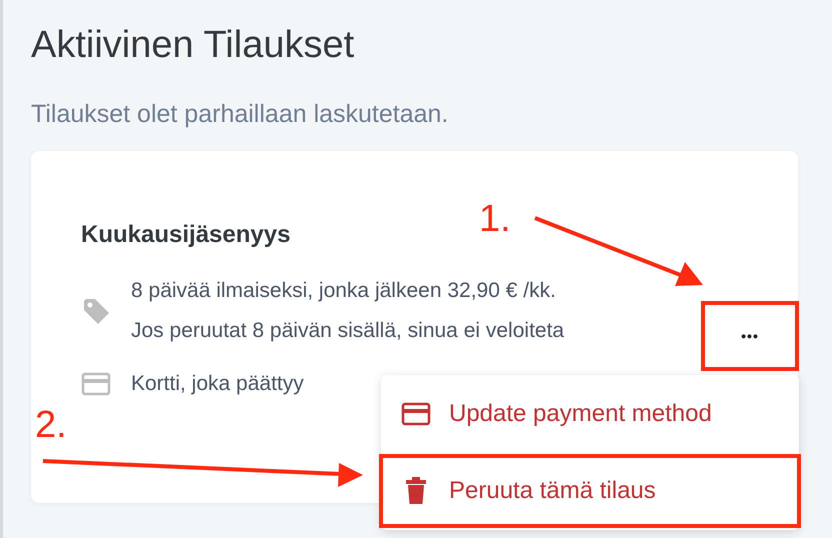  I want to click on annotation-label: 1., so click(495, 219).